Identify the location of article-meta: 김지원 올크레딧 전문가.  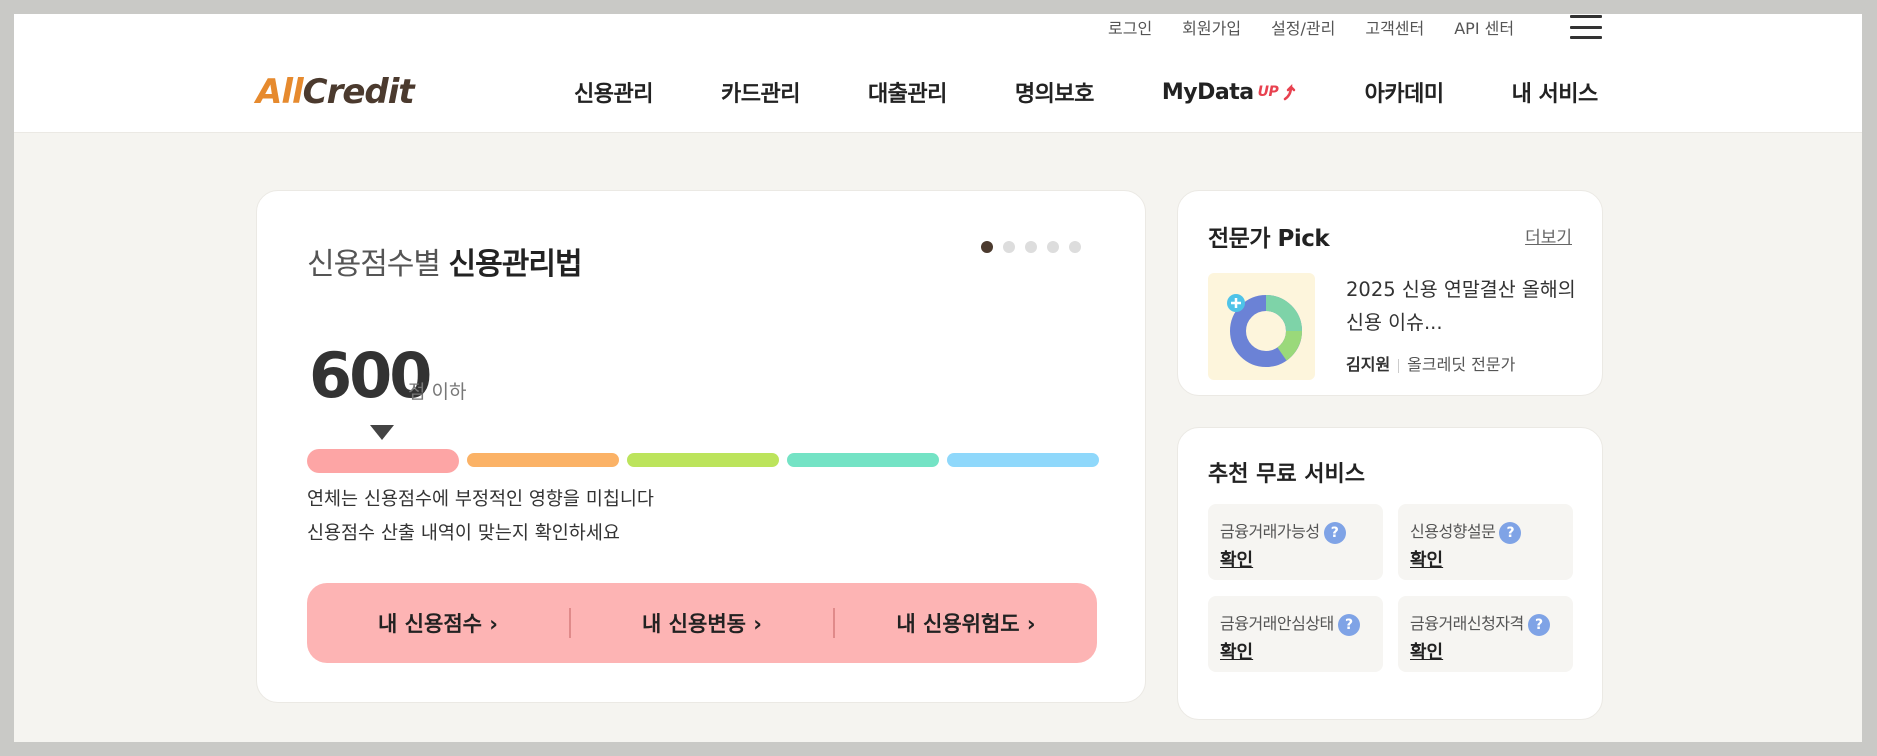
(1430, 363).